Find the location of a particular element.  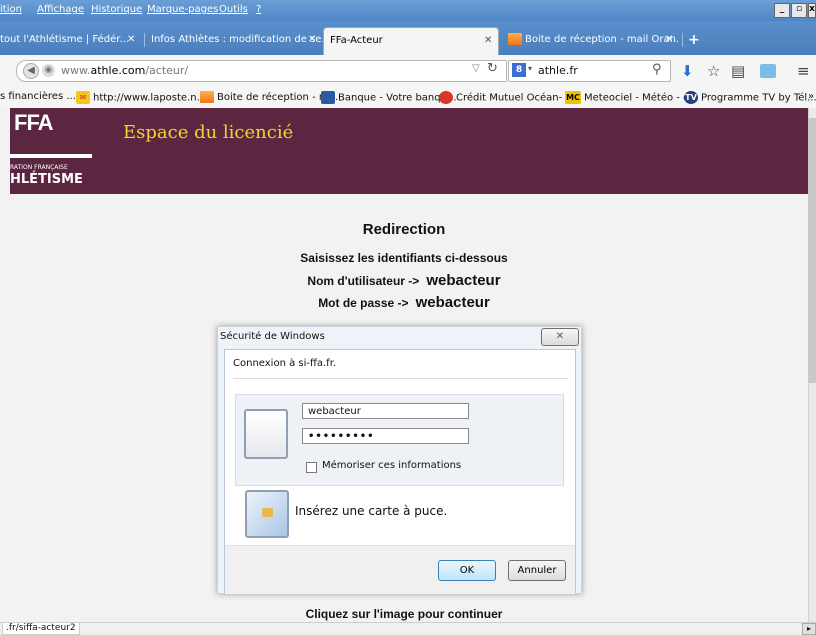

banner-title: Espace du licencié is located at coordinates (208, 132).